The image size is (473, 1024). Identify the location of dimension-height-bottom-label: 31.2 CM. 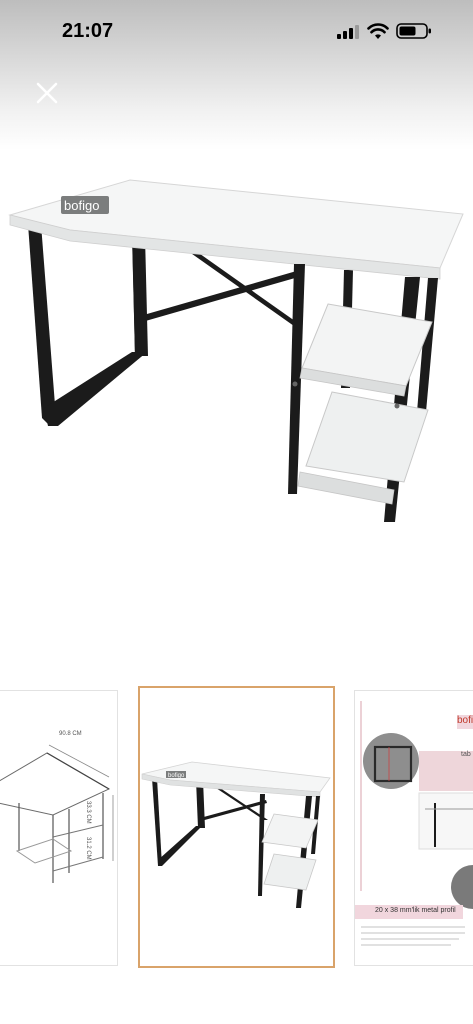
(88, 848).